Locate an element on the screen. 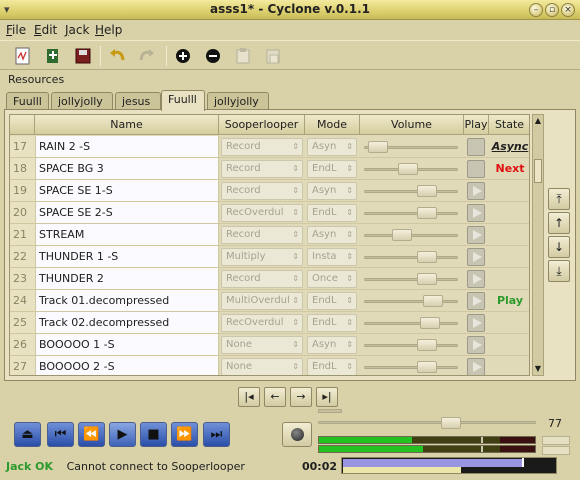 The width and height of the screenshot is (580, 480). open-icon is located at coordinates (53, 56).